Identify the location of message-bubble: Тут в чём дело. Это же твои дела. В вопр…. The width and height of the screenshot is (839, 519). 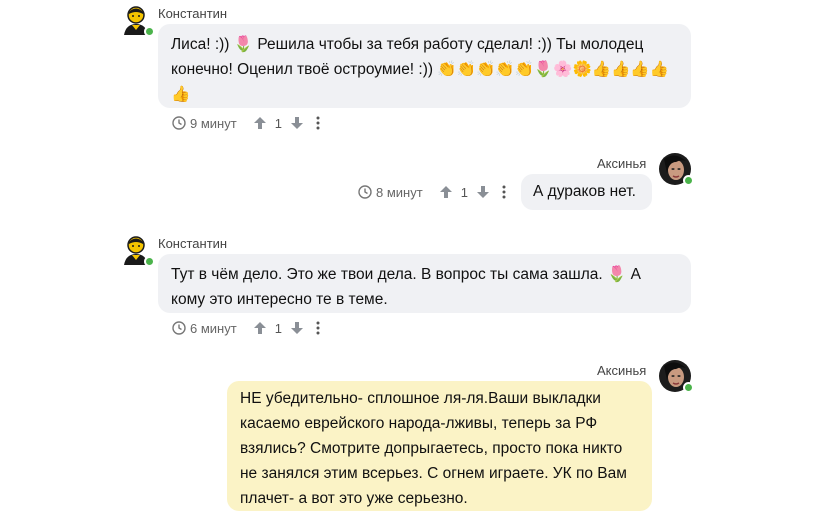
(424, 283).